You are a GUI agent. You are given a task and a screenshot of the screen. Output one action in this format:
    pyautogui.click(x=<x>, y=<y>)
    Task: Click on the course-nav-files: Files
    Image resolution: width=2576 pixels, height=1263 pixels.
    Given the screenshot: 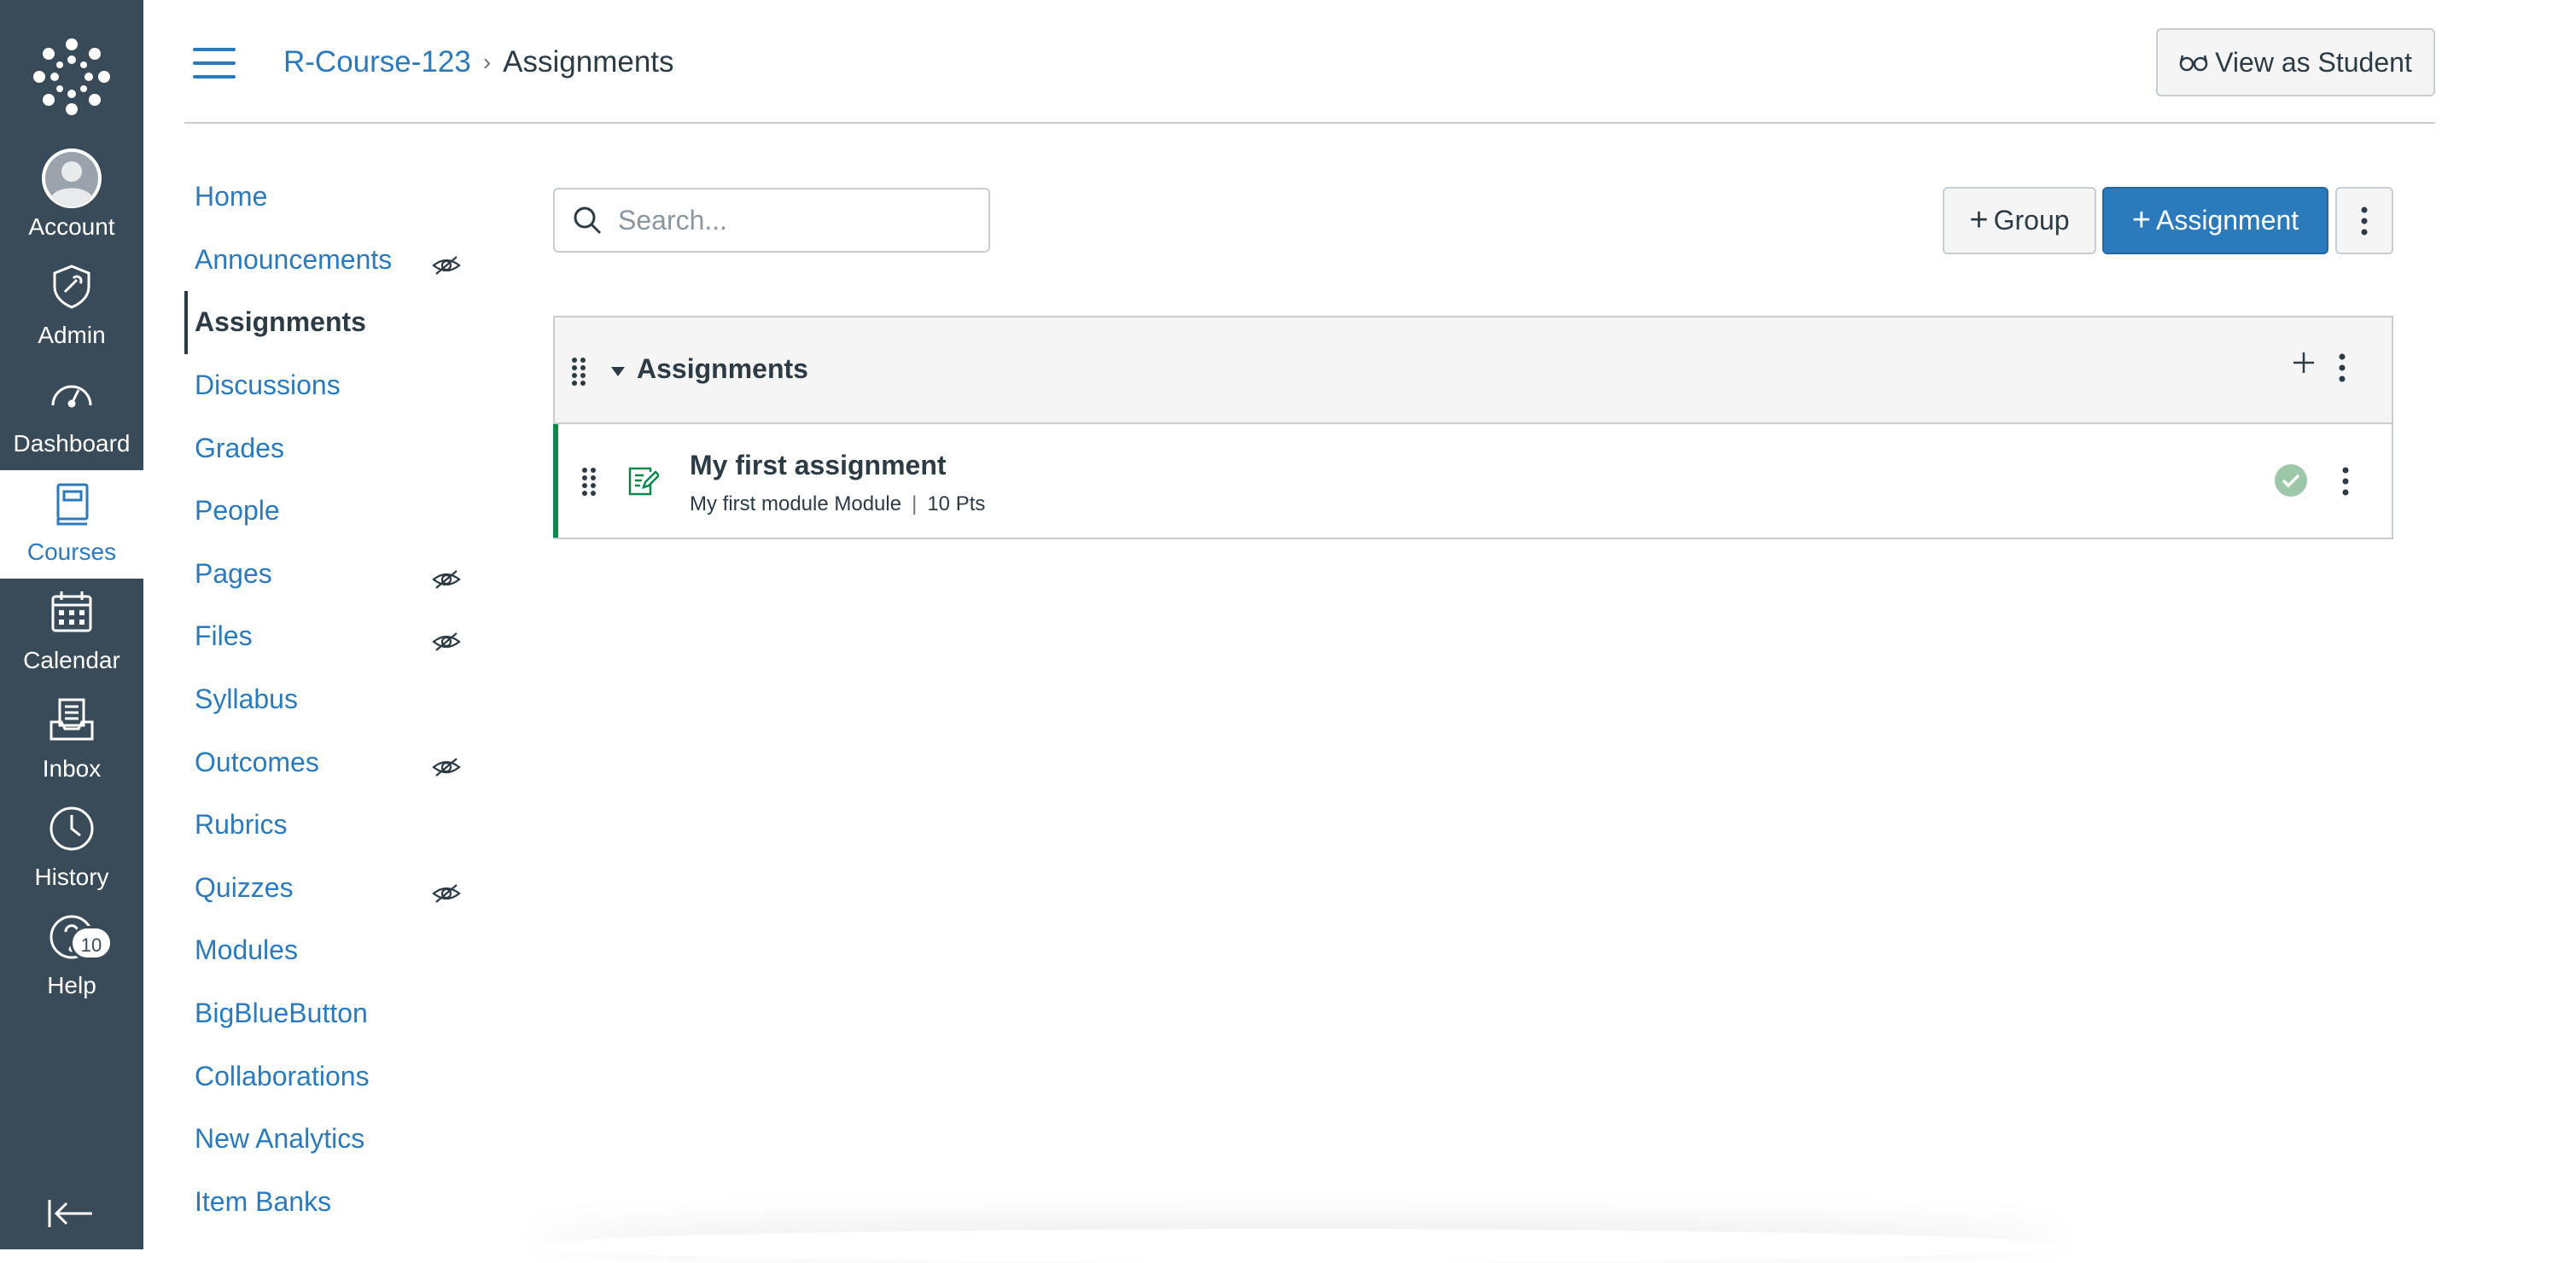 What is the action you would take?
    pyautogui.click(x=329, y=636)
    